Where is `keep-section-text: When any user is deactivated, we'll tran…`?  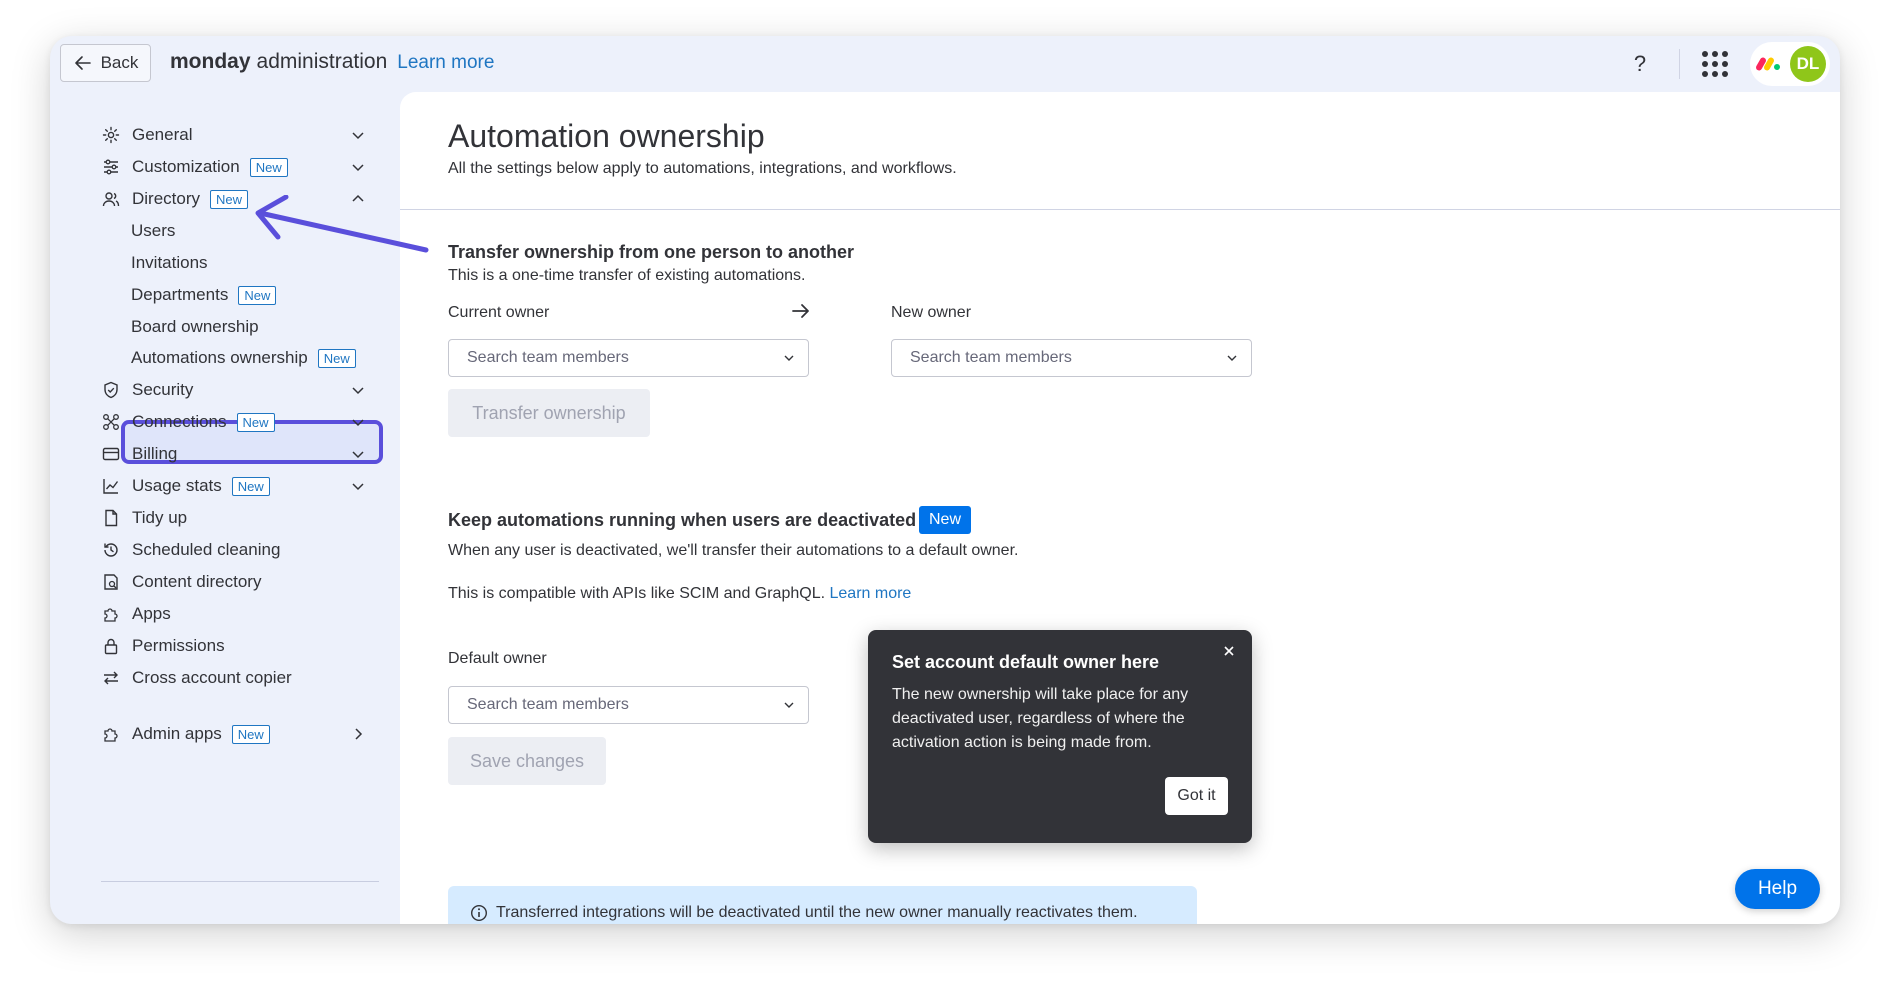
keep-section-text: When any user is deactivated, we'll tran… is located at coordinates (733, 550).